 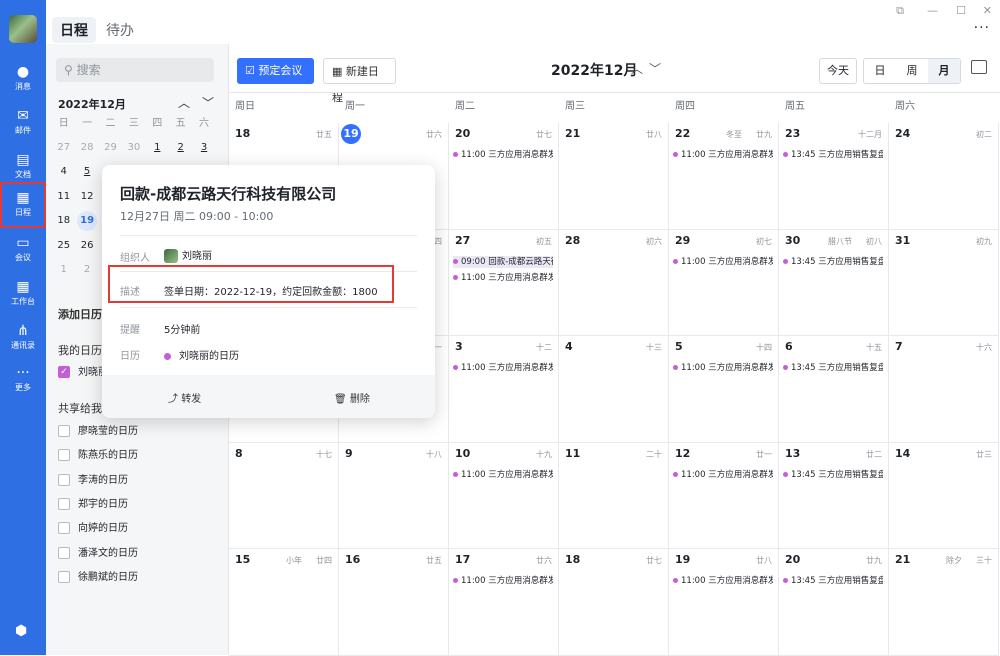 What do you see at coordinates (900, 11) in the screenshot?
I see `popout-icon: ⧉` at bounding box center [900, 11].